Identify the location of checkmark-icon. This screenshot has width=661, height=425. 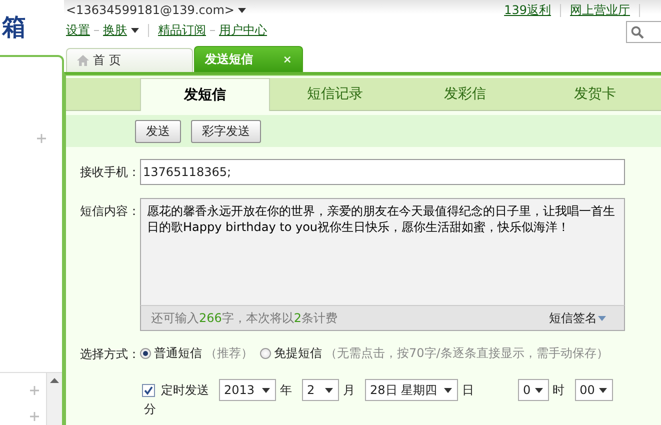
(148, 390).